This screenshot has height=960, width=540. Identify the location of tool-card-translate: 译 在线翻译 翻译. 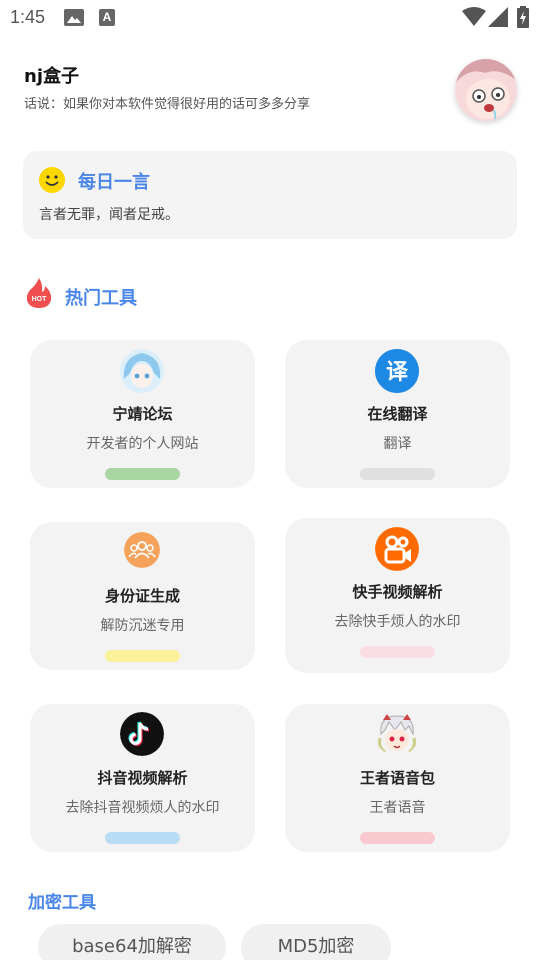
(397, 414).